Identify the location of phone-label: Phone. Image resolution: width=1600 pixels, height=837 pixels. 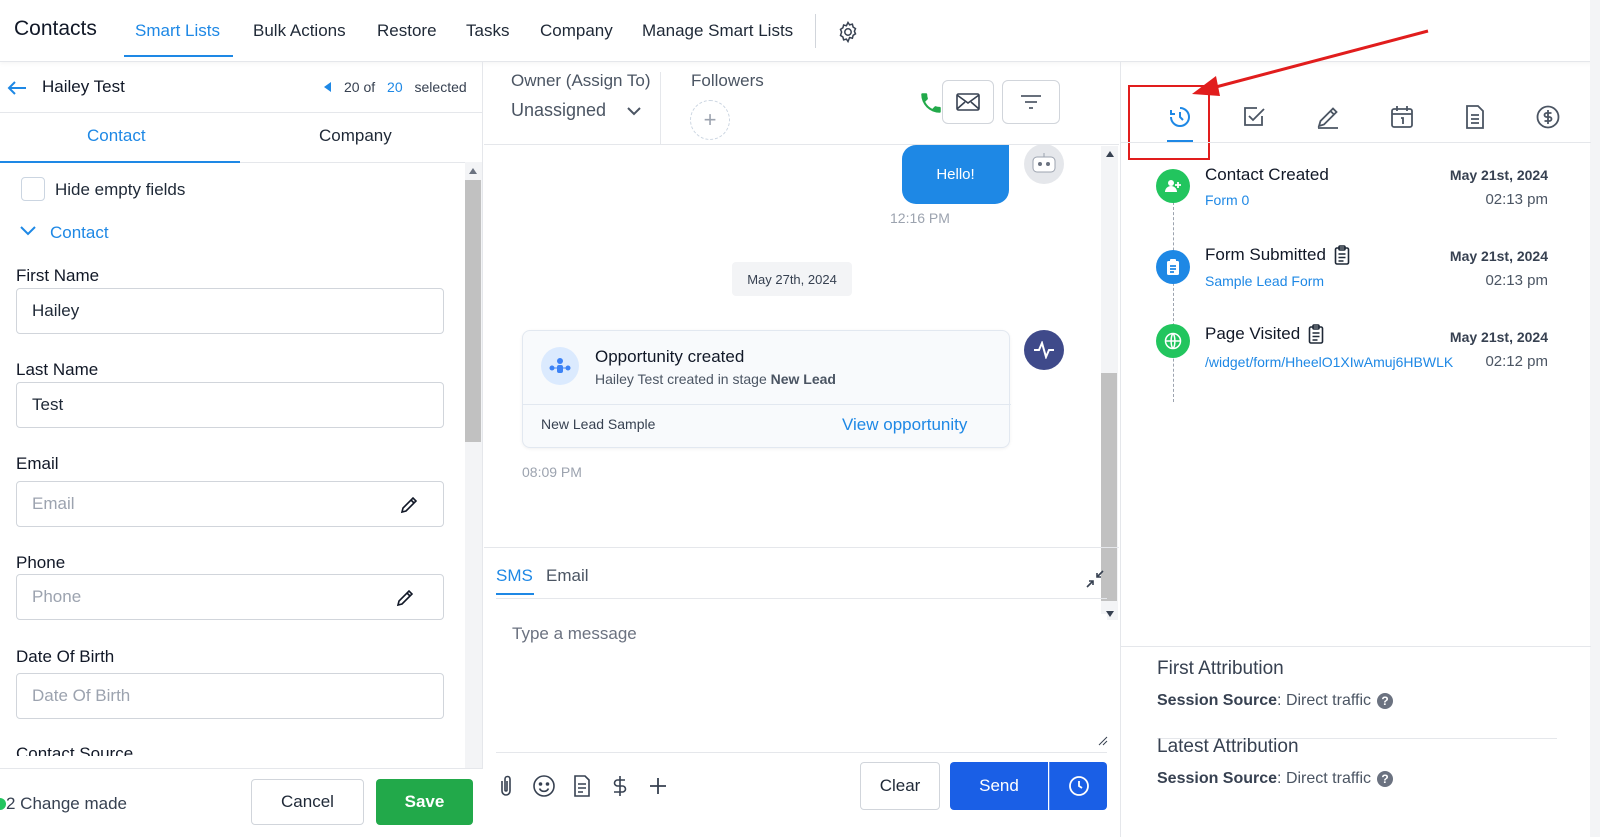
(41, 562).